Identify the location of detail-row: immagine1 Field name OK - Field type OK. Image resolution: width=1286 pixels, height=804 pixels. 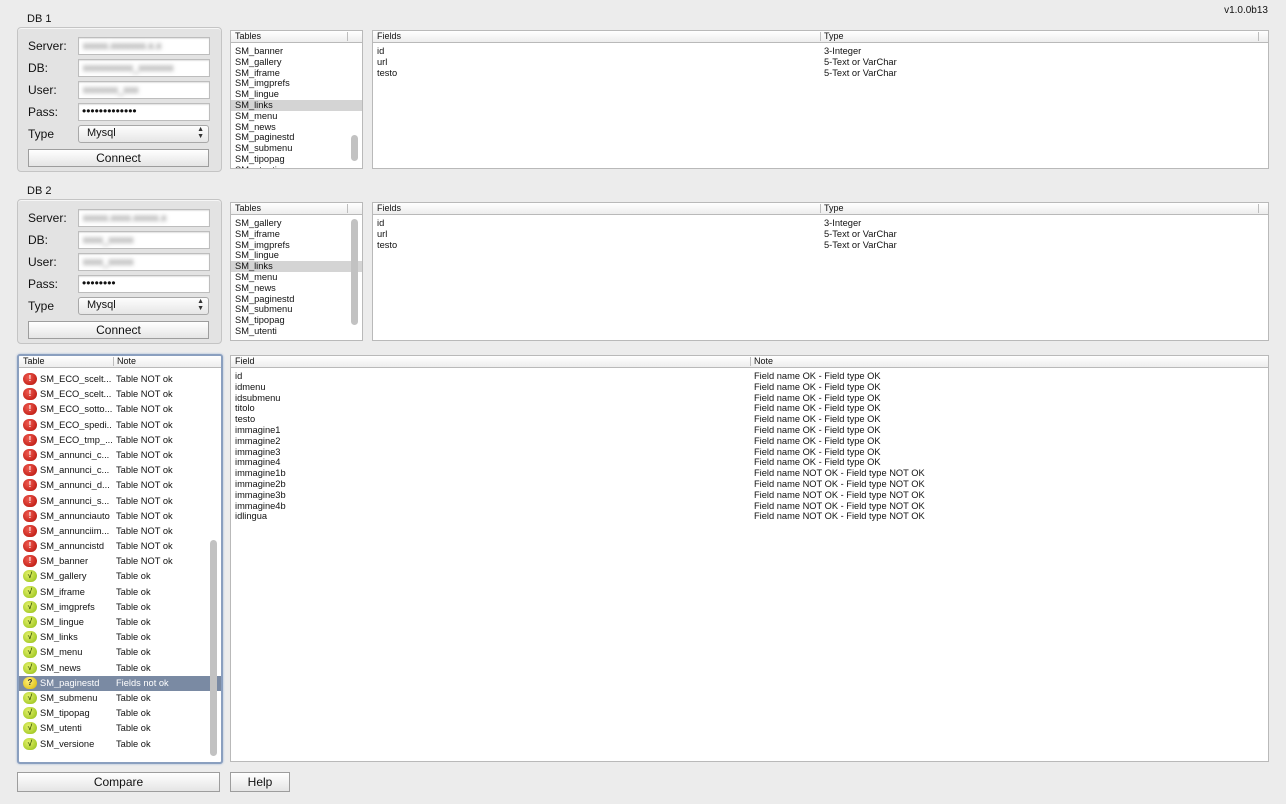
(749, 430).